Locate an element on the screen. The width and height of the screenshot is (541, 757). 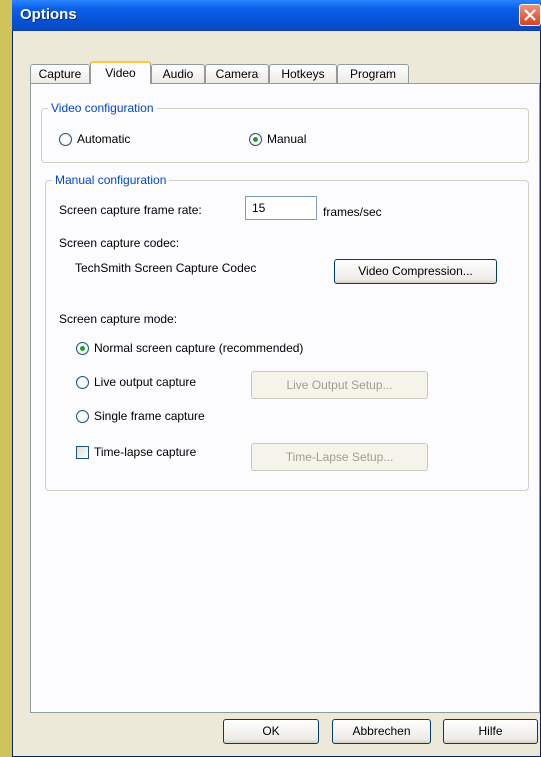
normal-capture-radio is located at coordinates (82, 348).